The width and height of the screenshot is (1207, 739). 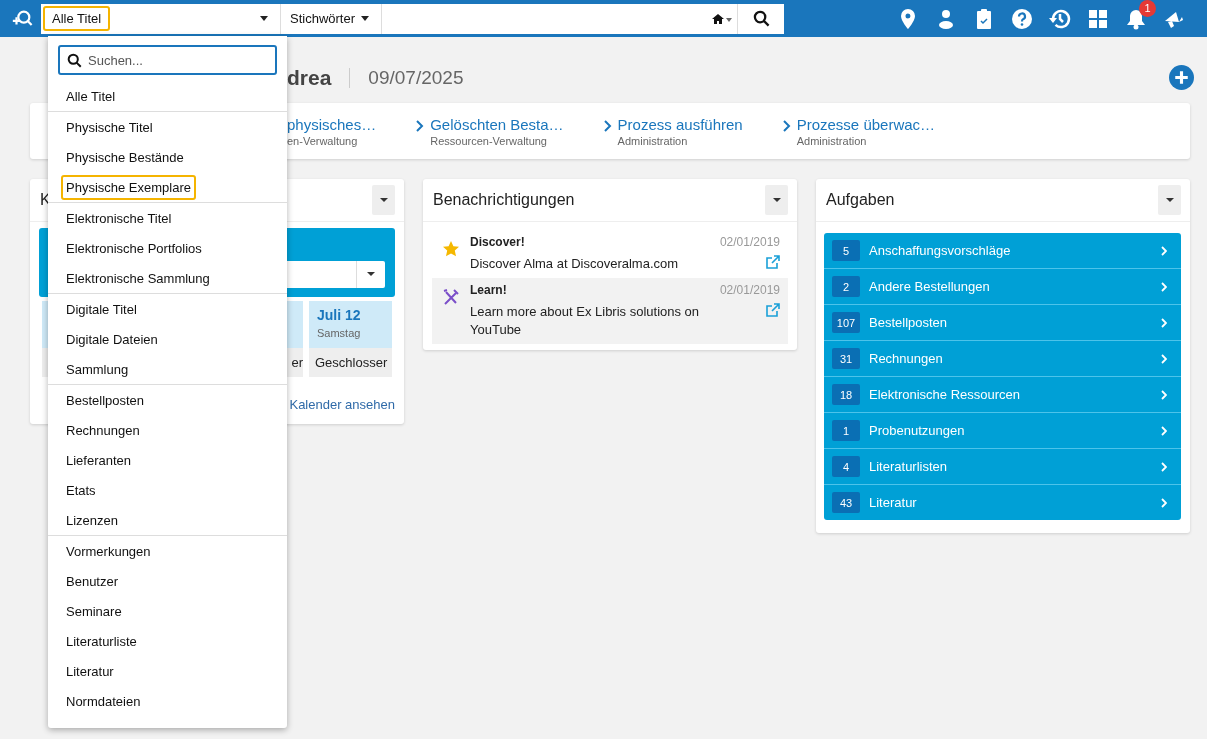 I want to click on menu-item: Elektronische Portfolios, so click(x=134, y=248).